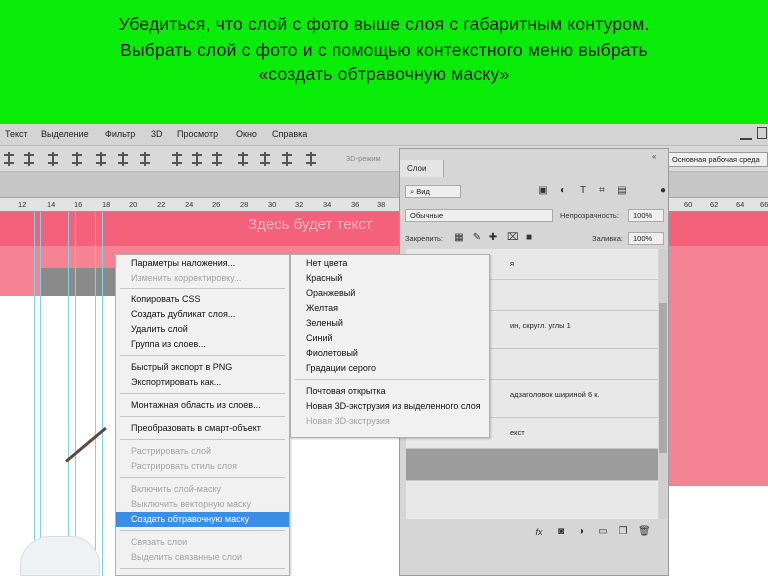  What do you see at coordinates (517, 432) in the screenshot?
I see `layer-name: екст` at bounding box center [517, 432].